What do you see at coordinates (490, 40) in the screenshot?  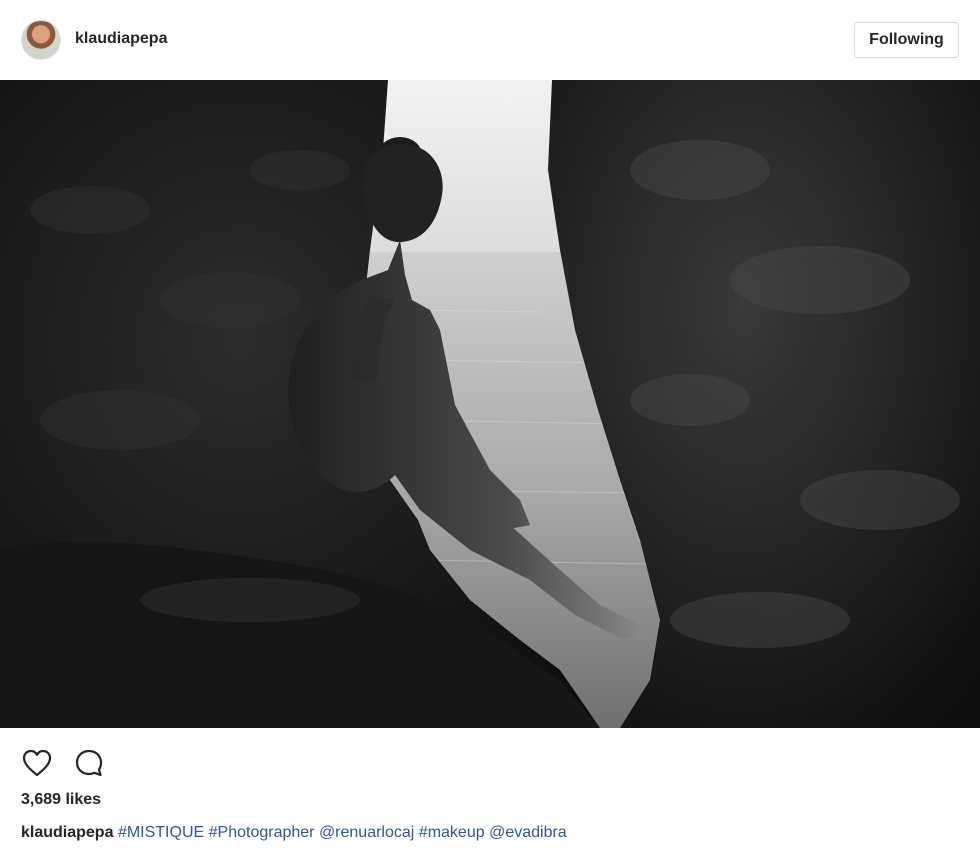 I see `post-header: klaudiapepa Following` at bounding box center [490, 40].